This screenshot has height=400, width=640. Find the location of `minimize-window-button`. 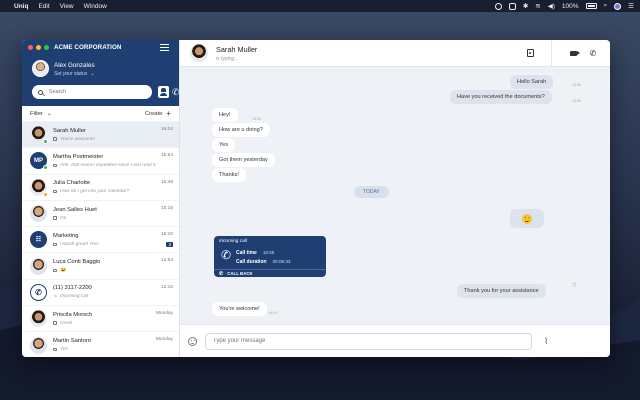

minimize-window-button is located at coordinates (38, 47).